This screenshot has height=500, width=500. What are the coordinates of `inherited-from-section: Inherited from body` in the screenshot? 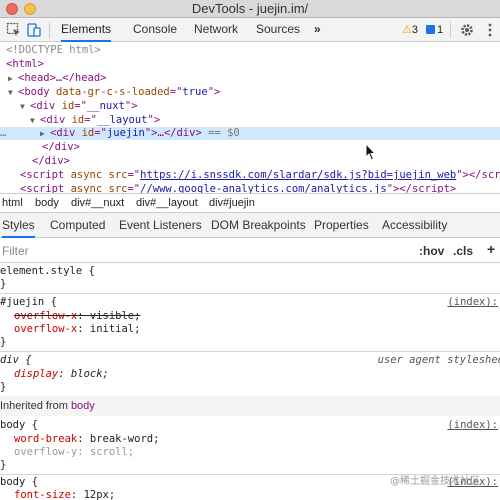 It's located at (250, 406).